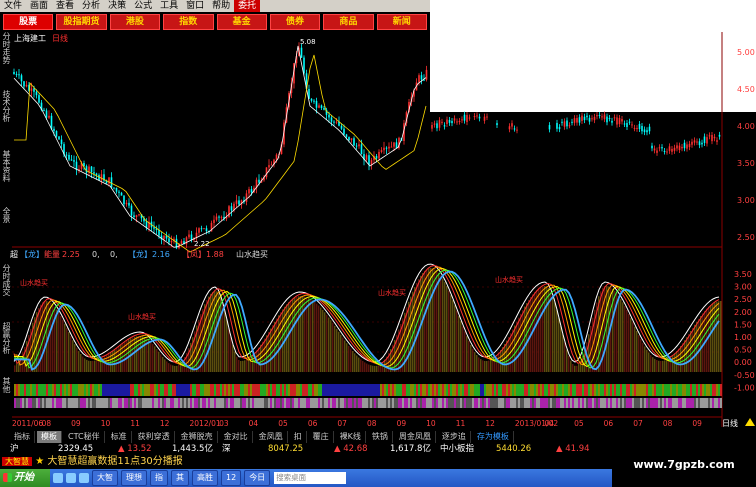  I want to click on quicklaunch-desktop-icon, so click(71, 478).